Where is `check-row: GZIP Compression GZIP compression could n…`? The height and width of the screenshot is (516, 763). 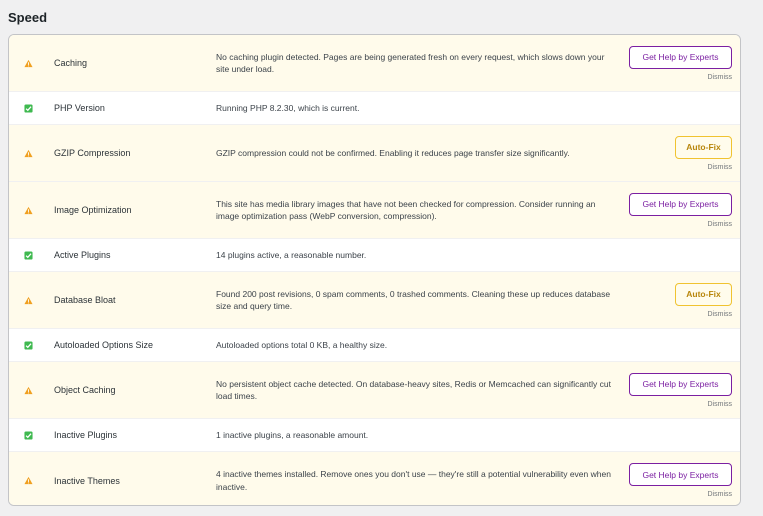 check-row: GZIP Compression GZIP compression could n… is located at coordinates (374, 153).